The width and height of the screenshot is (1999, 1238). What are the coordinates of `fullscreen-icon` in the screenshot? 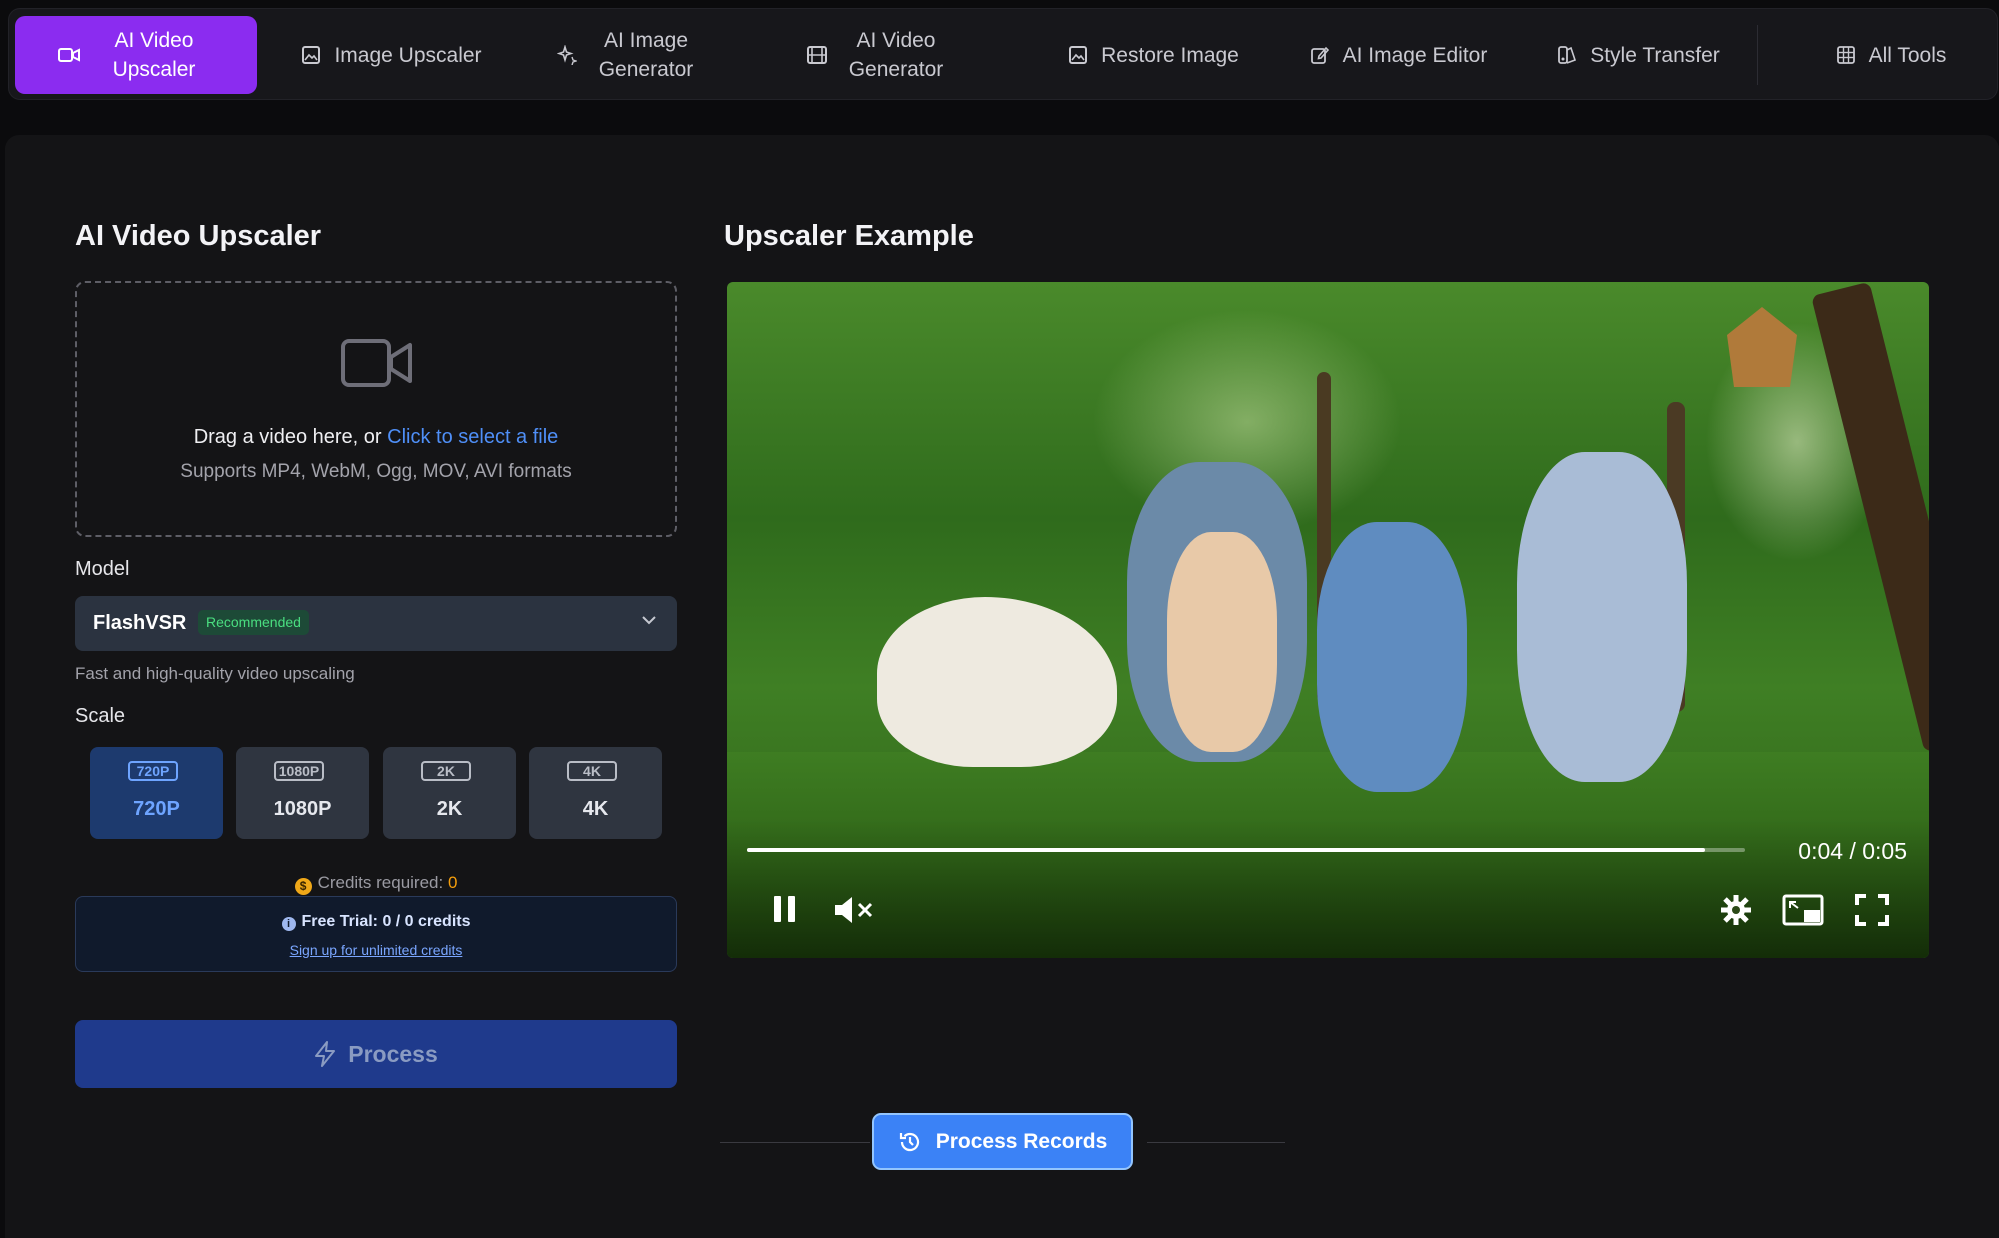 It's located at (1872, 910).